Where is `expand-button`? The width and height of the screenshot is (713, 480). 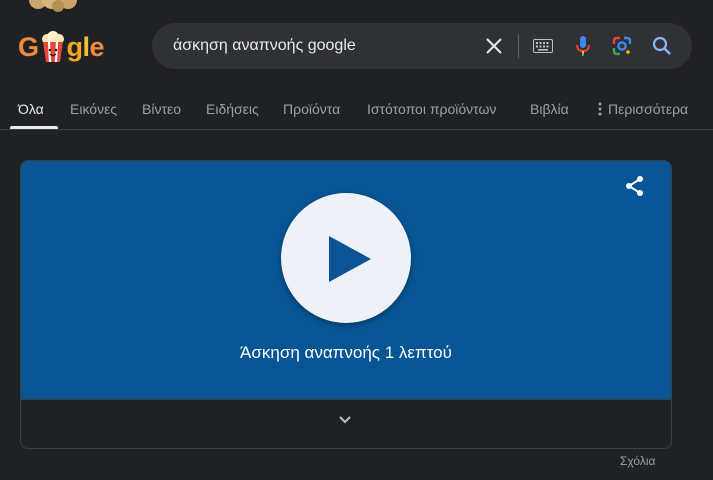 expand-button is located at coordinates (346, 423).